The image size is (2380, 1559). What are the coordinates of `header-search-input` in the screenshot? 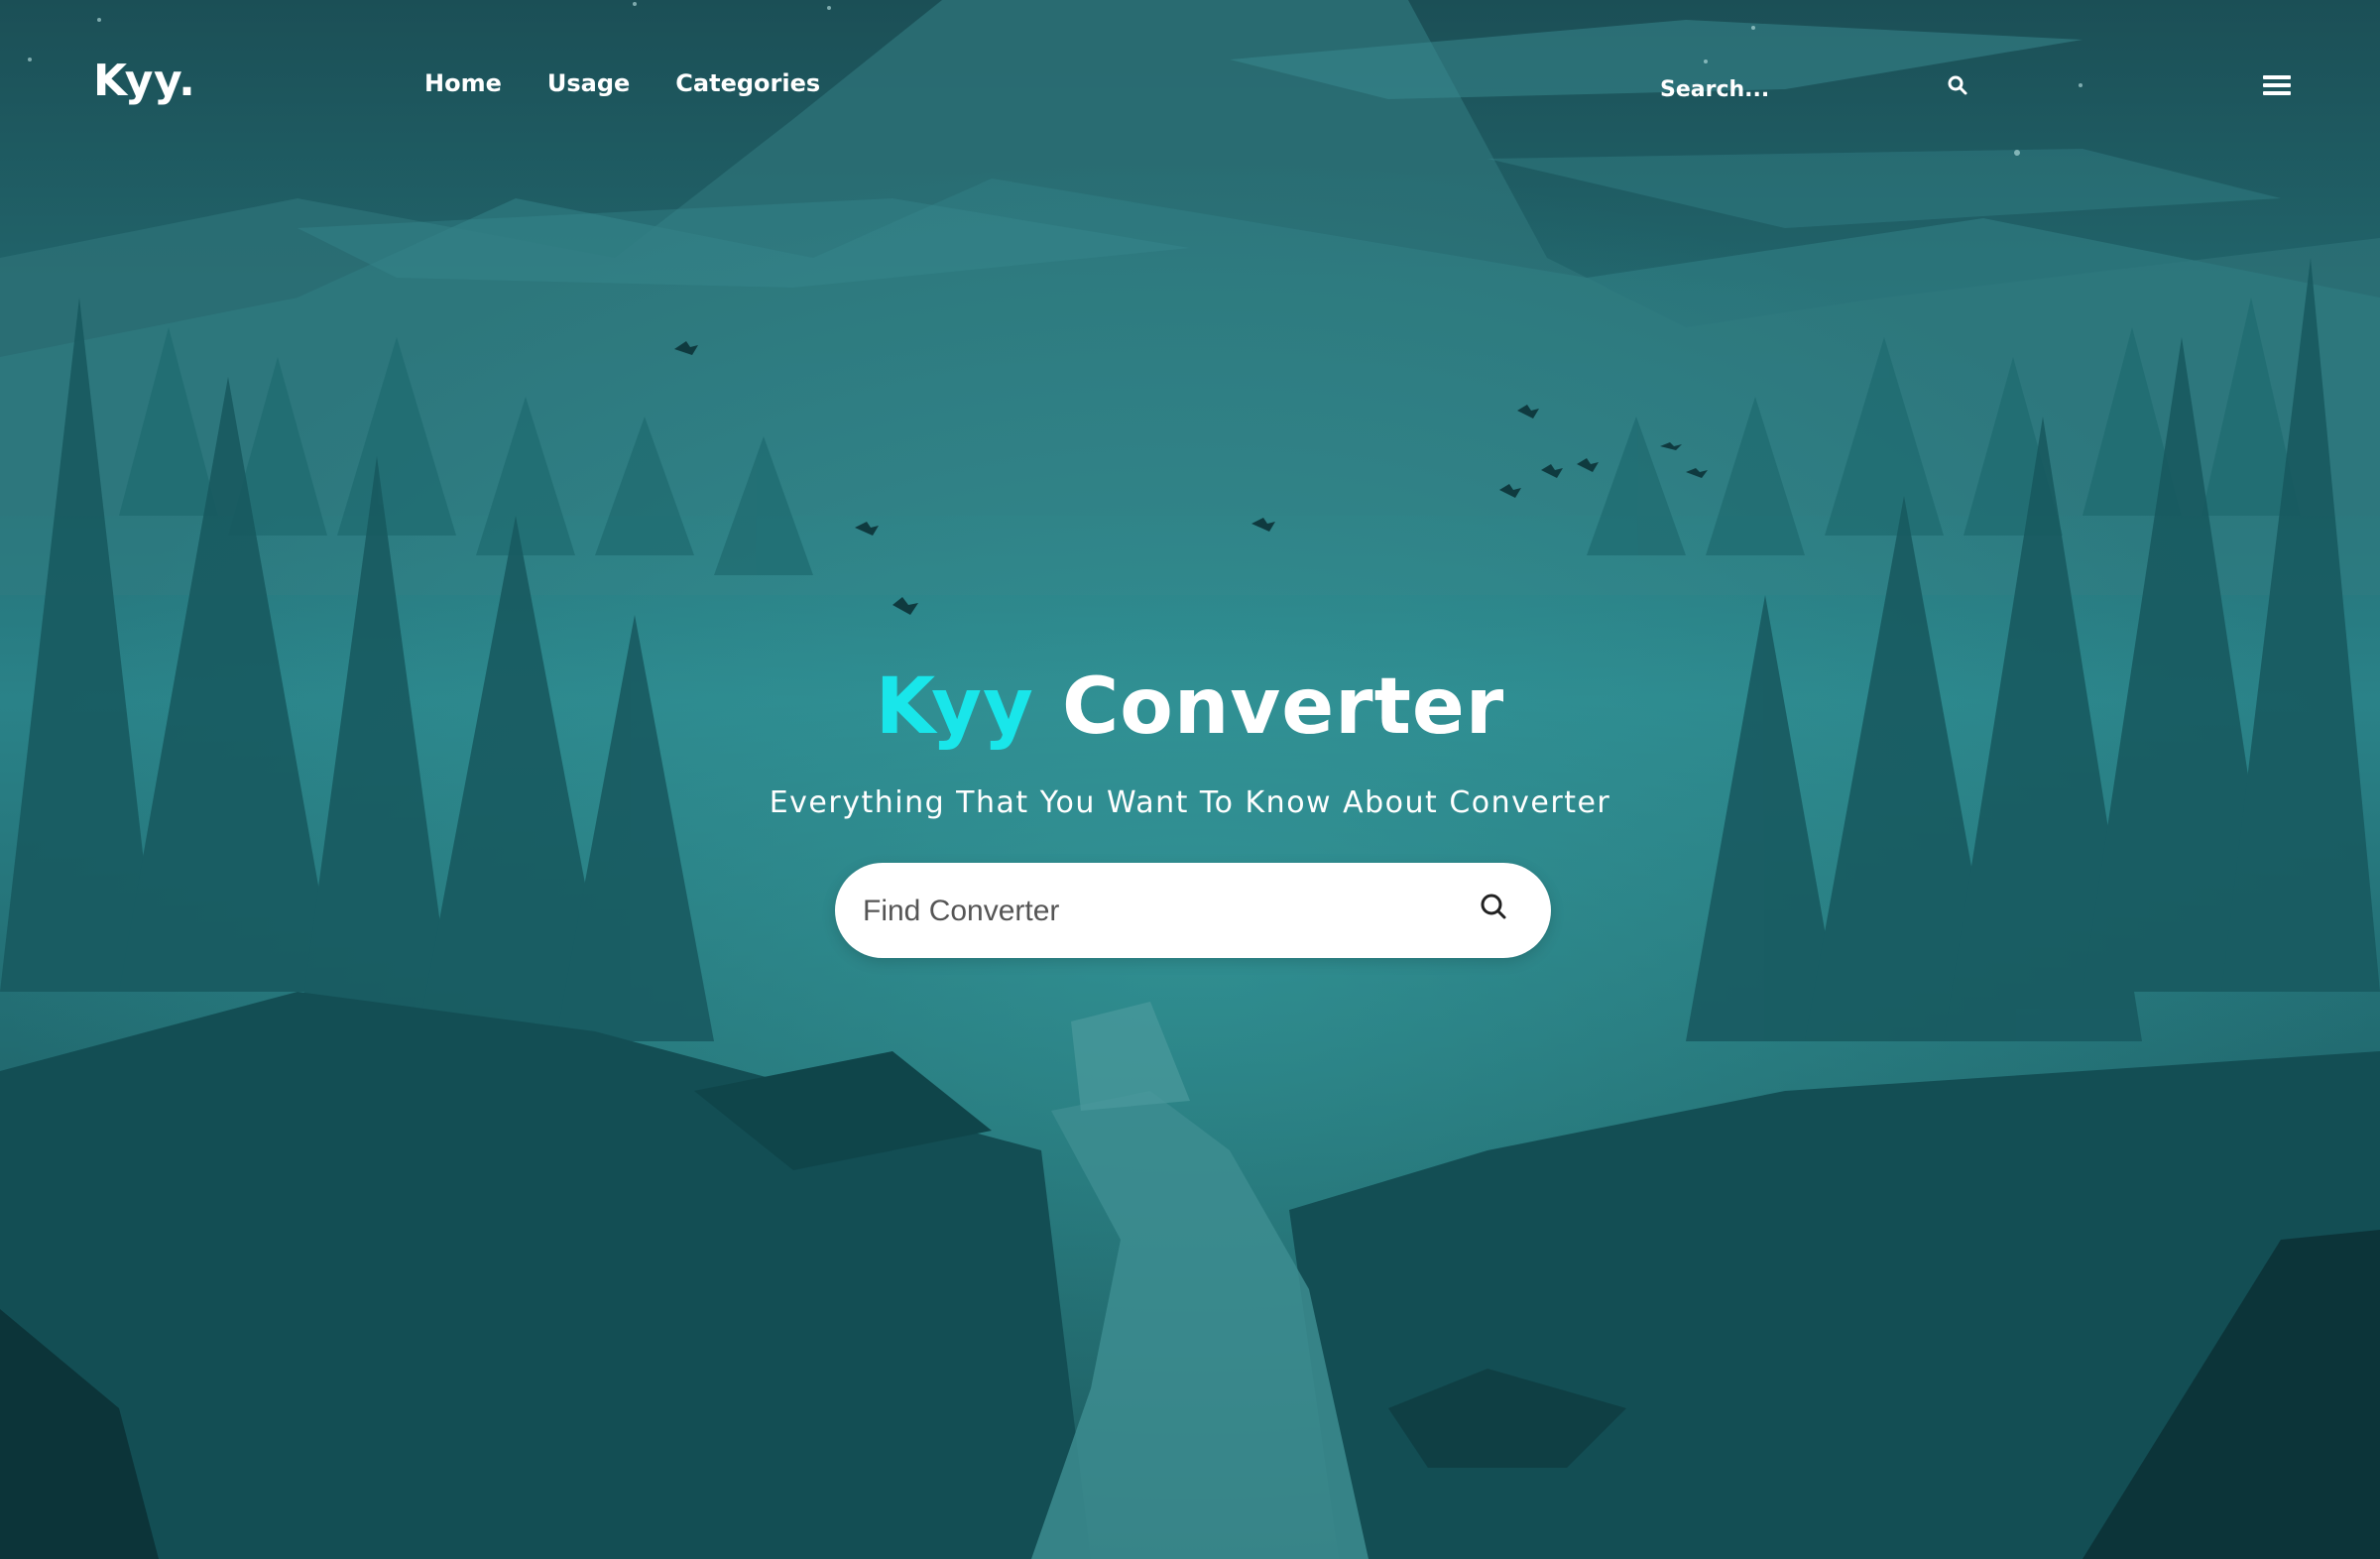 It's located at (1809, 89).